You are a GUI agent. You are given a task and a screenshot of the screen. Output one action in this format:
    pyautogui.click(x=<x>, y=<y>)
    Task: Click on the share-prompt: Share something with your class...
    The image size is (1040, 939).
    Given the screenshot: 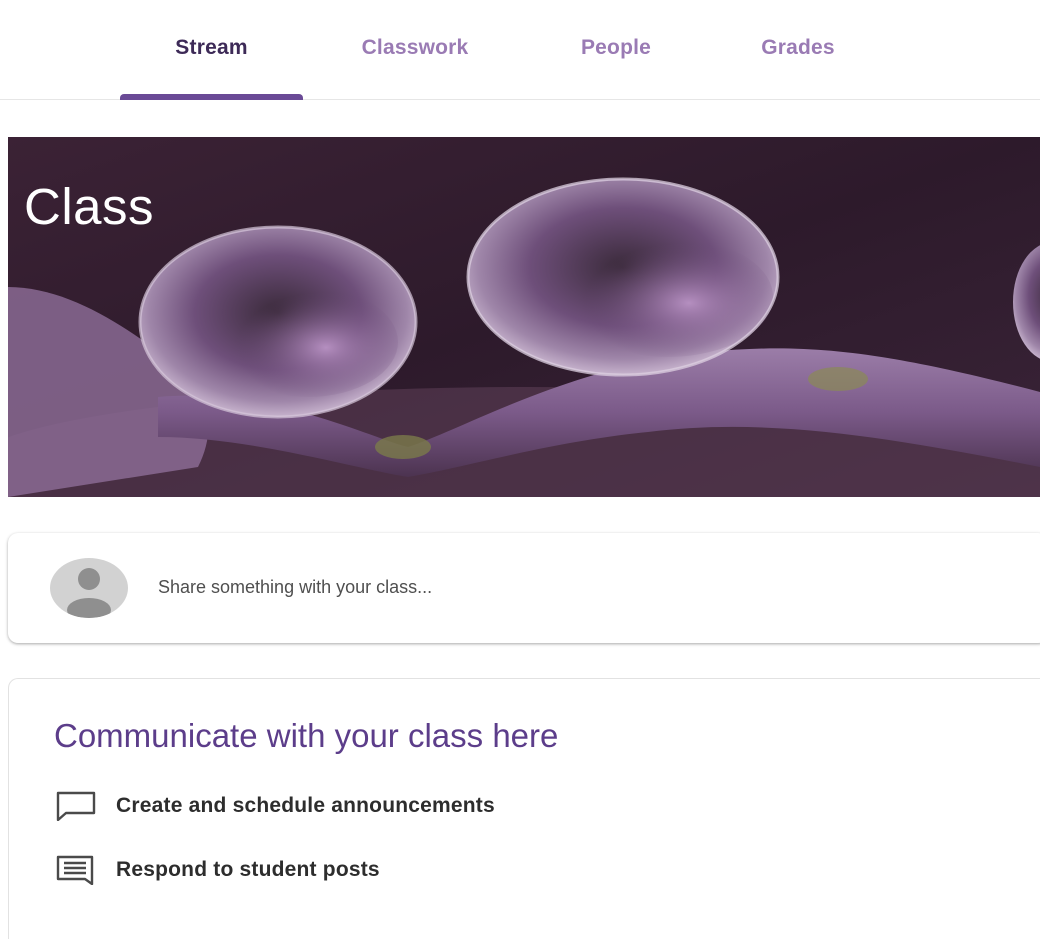 What is the action you would take?
    pyautogui.click(x=295, y=587)
    